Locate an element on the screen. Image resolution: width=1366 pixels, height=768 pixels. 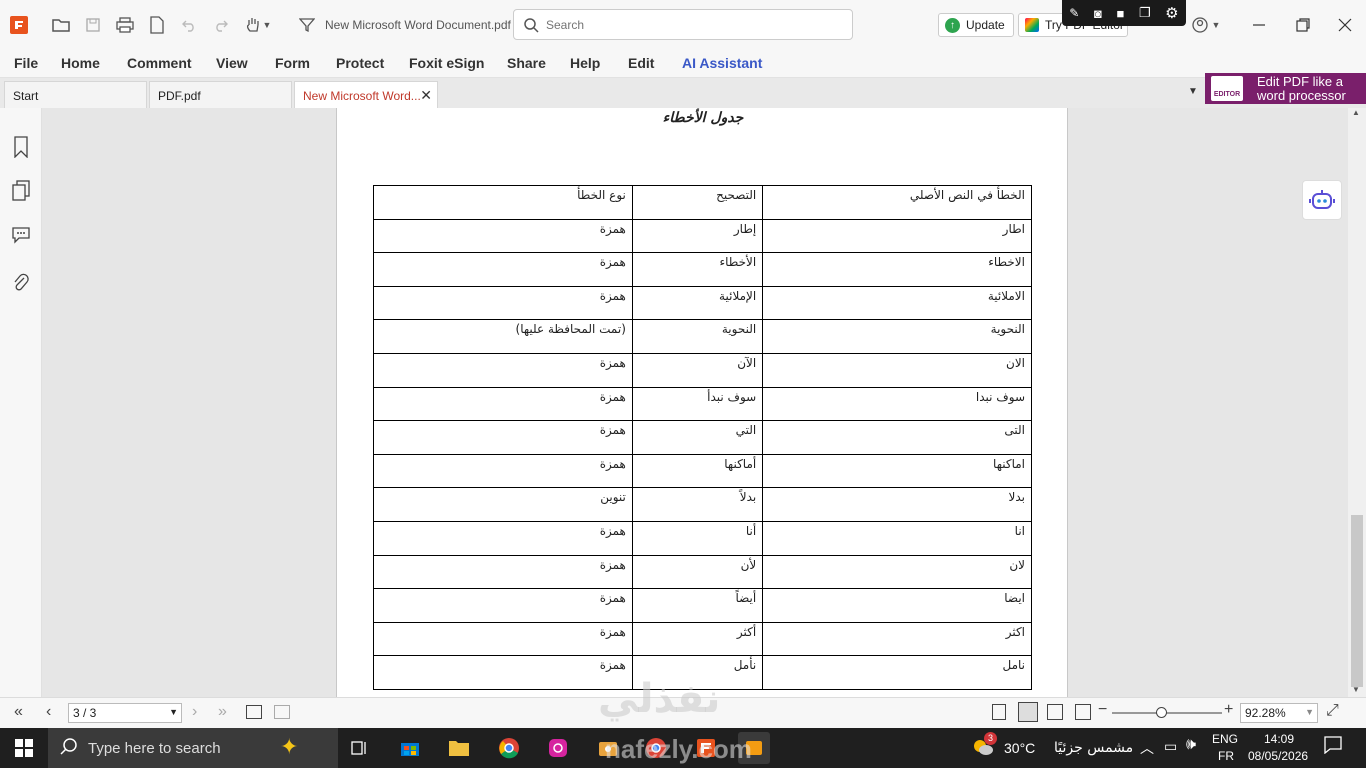
tab-word-document: New Microsoft Word... ✕ is located at coordinates (366, 94).